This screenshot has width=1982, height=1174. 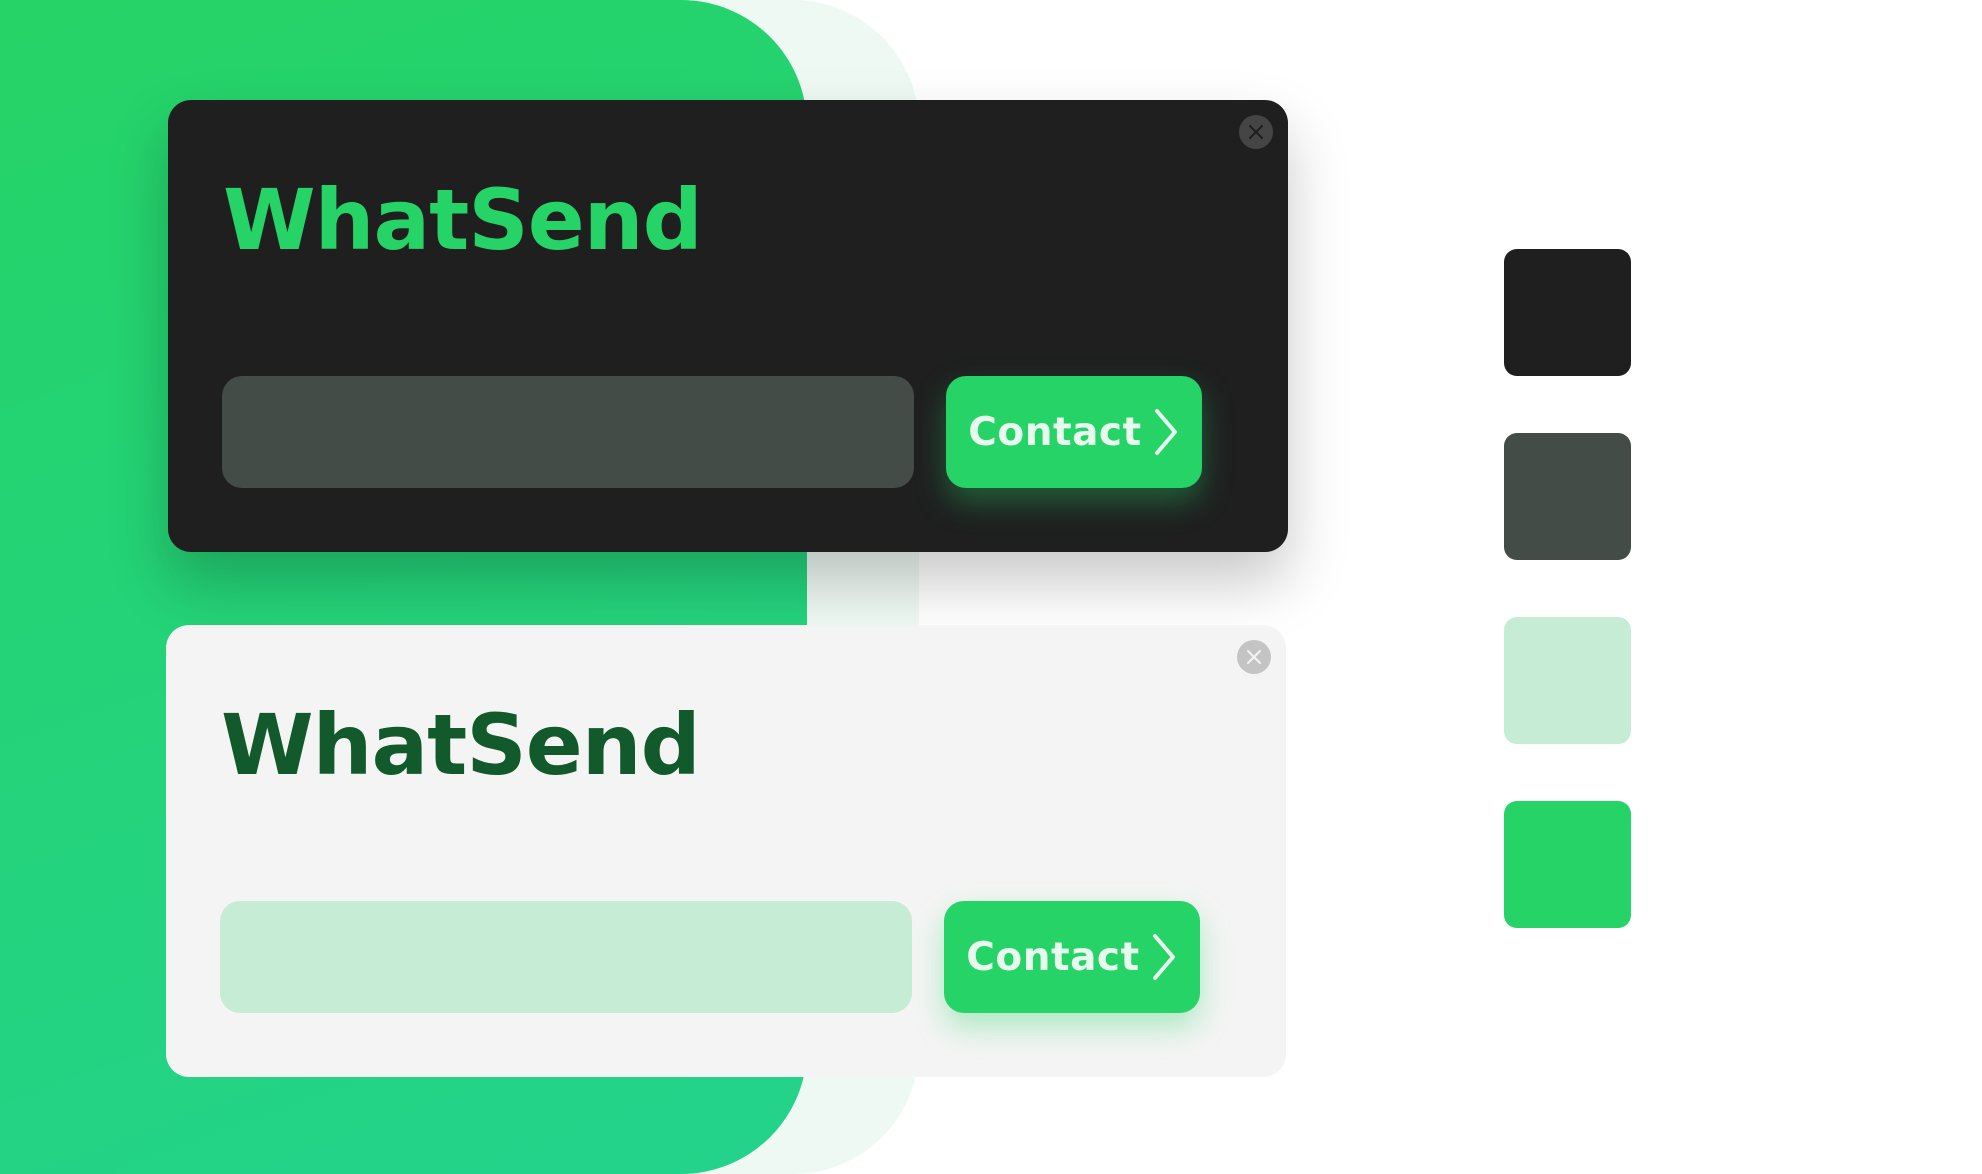 What do you see at coordinates (1567, 864) in the screenshot?
I see `color-swatch-green` at bounding box center [1567, 864].